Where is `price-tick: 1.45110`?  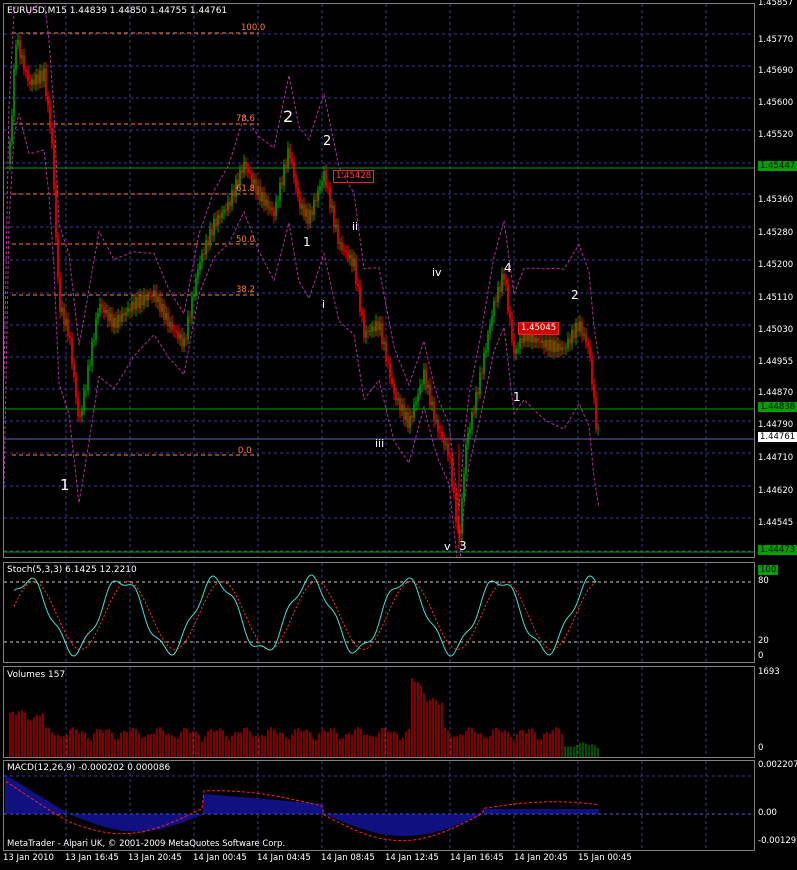
price-tick: 1.45110 is located at coordinates (776, 298).